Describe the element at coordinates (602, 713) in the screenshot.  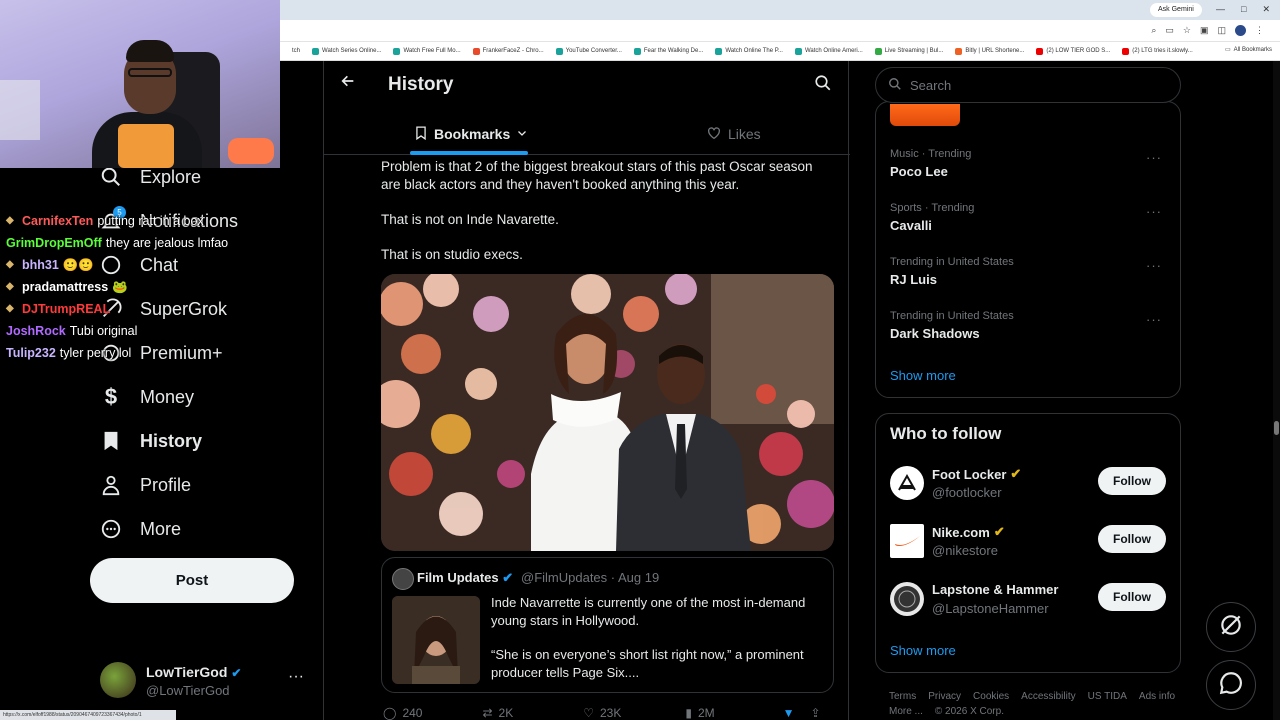
I see `like-button: ♡ 23K` at that location.